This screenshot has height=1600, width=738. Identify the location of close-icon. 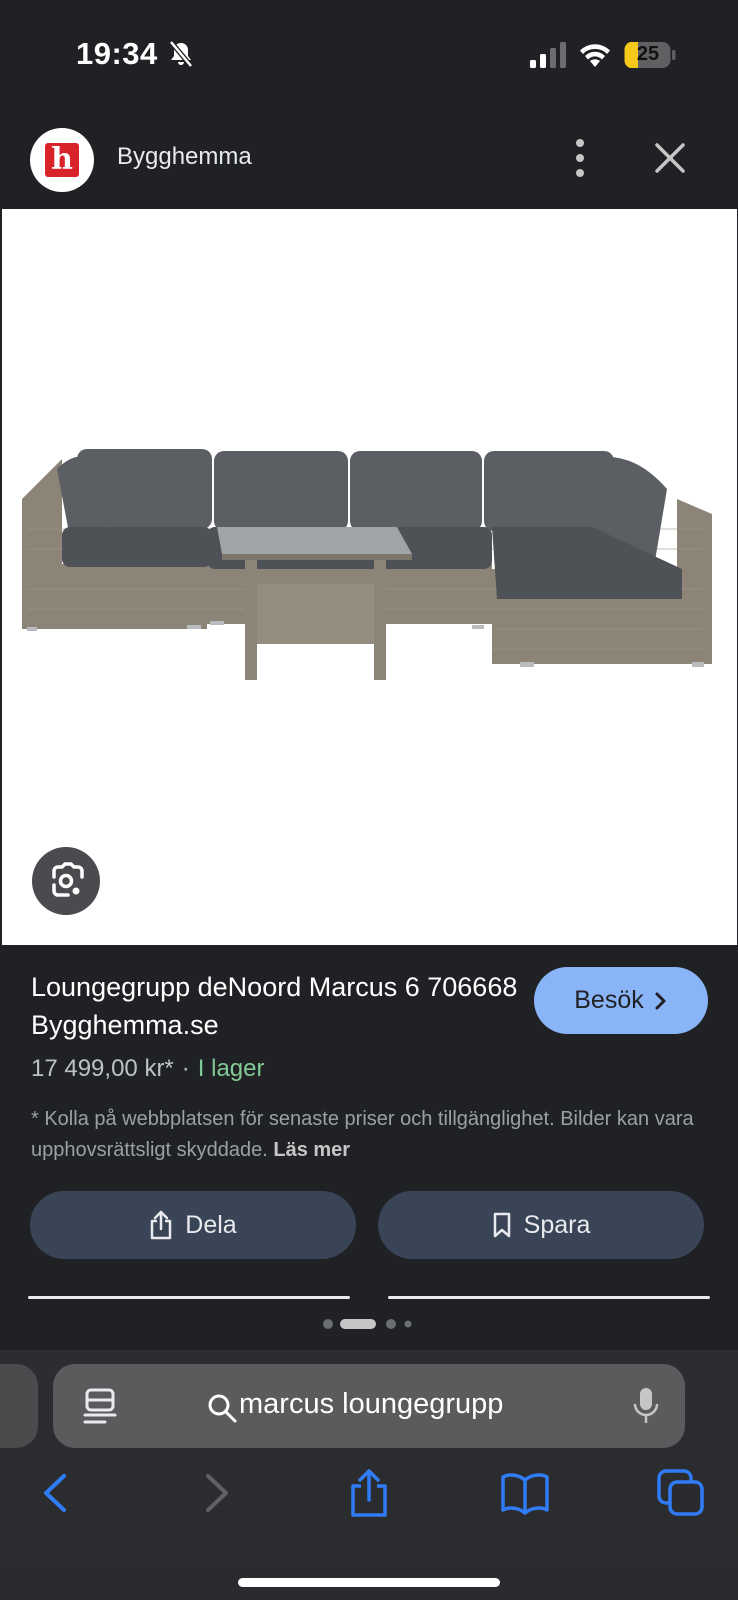
(670, 158).